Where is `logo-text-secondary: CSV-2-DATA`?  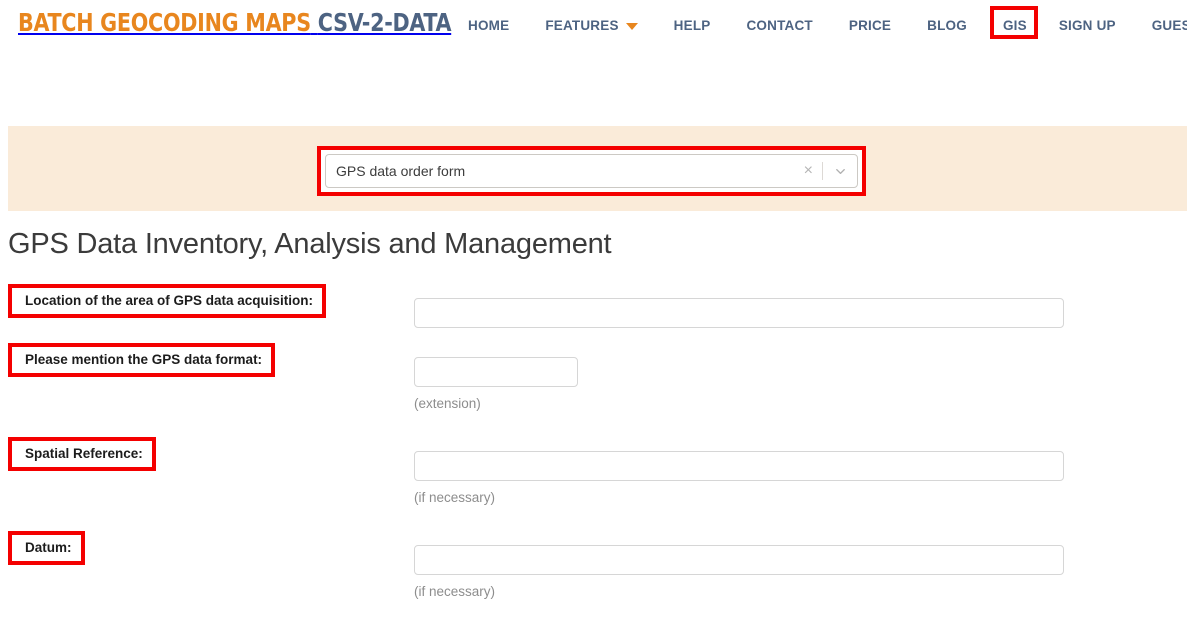 logo-text-secondary: CSV-2-DATA is located at coordinates (384, 22).